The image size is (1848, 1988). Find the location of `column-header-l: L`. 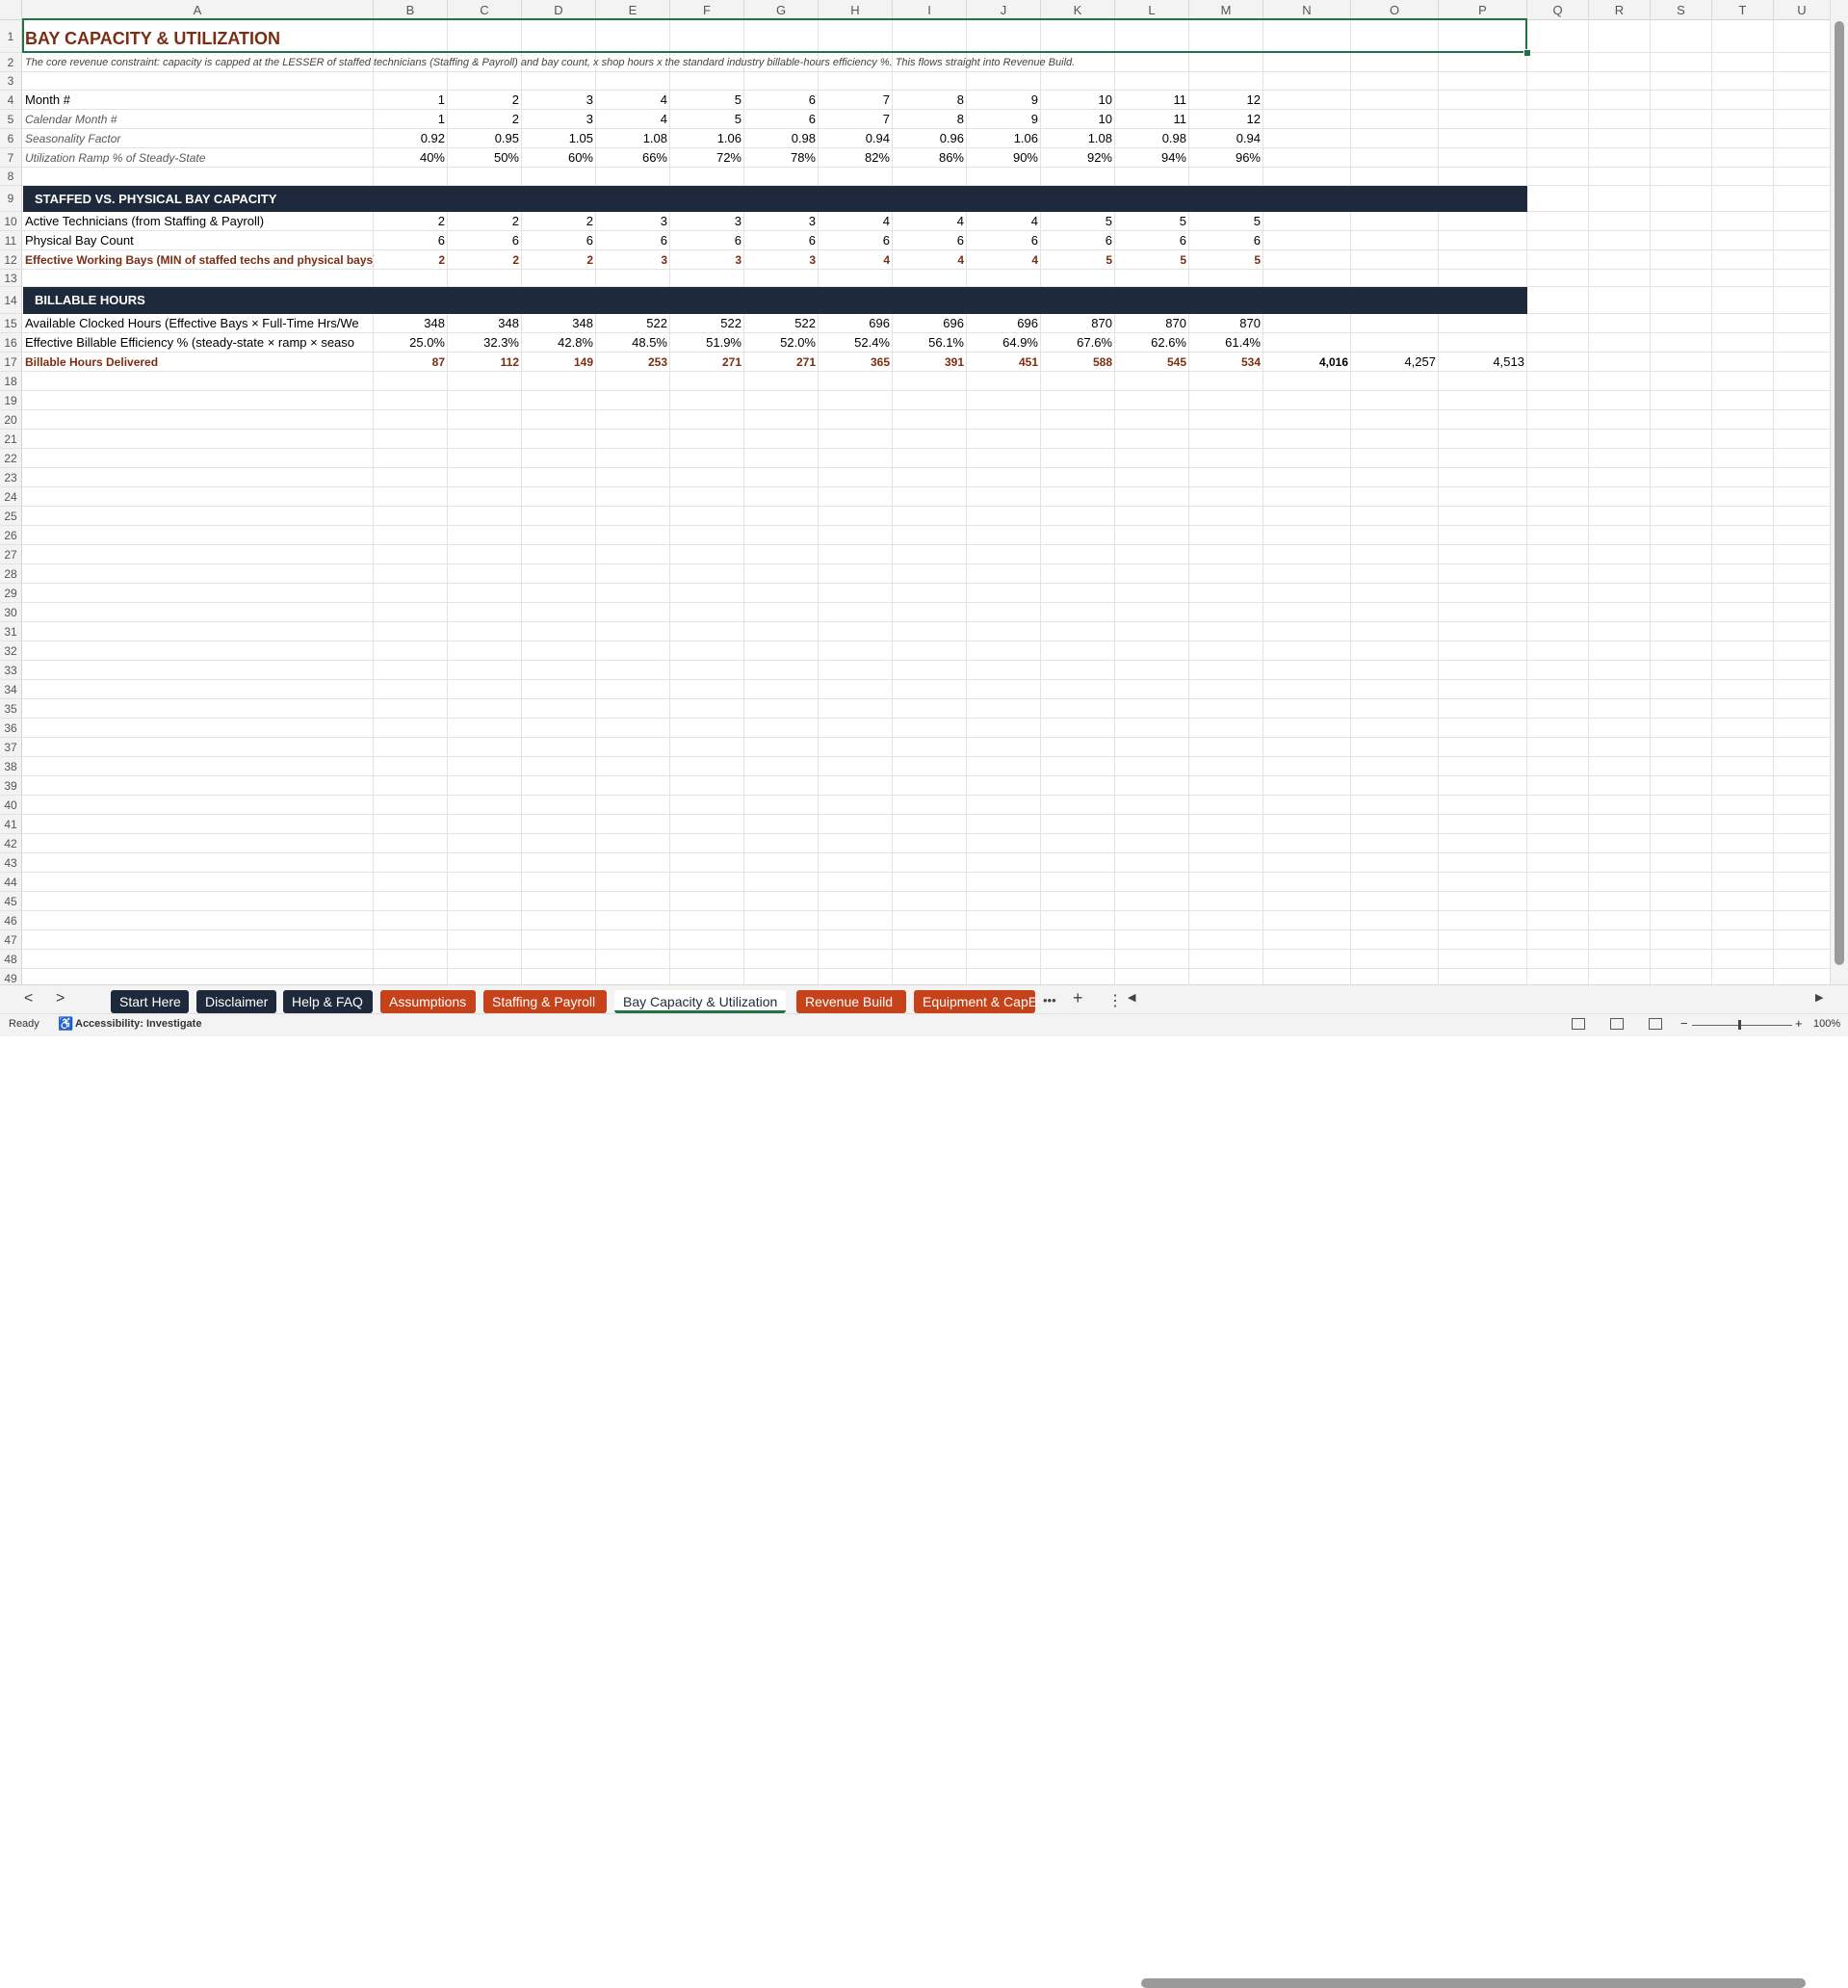

column-header-l: L is located at coordinates (1152, 10).